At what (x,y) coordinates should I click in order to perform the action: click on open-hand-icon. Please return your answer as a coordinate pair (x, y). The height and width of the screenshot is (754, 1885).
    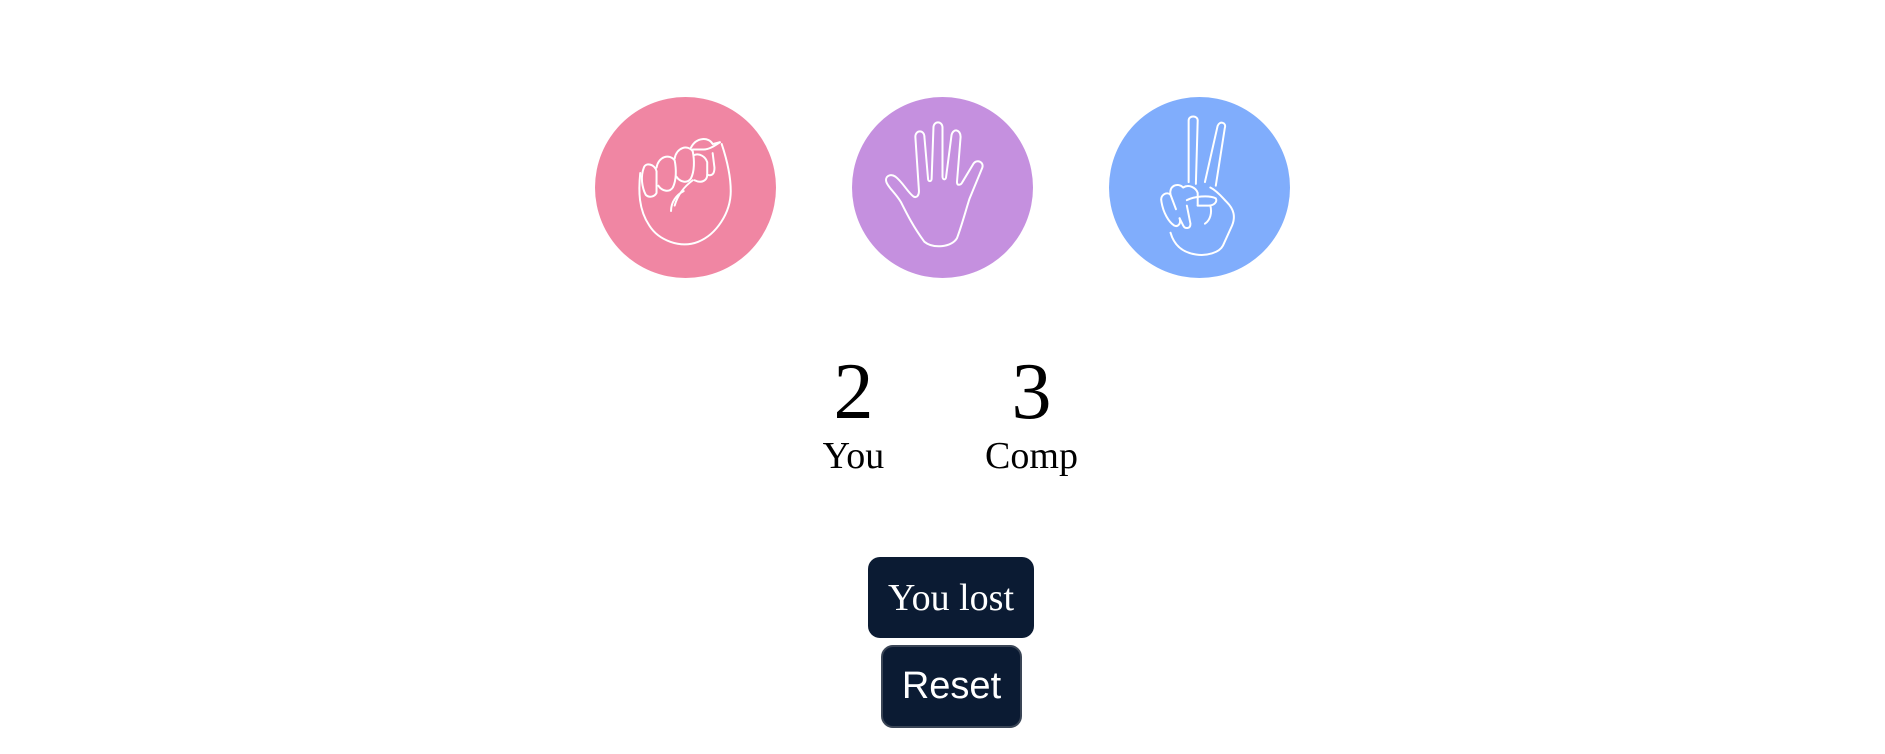
    Looking at the image, I should click on (934, 184).